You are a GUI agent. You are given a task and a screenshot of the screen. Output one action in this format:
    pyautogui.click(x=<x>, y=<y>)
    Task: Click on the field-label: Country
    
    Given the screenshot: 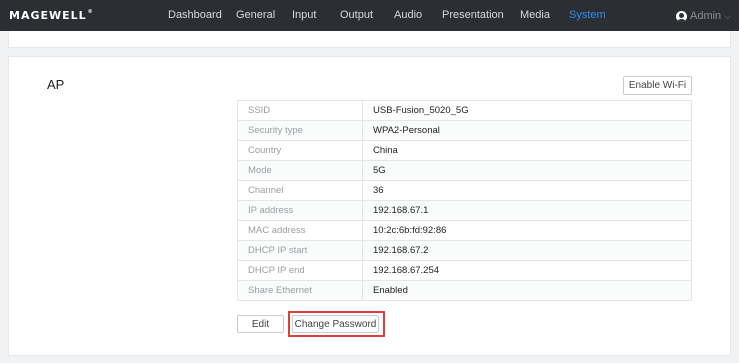 What is the action you would take?
    pyautogui.click(x=300, y=150)
    